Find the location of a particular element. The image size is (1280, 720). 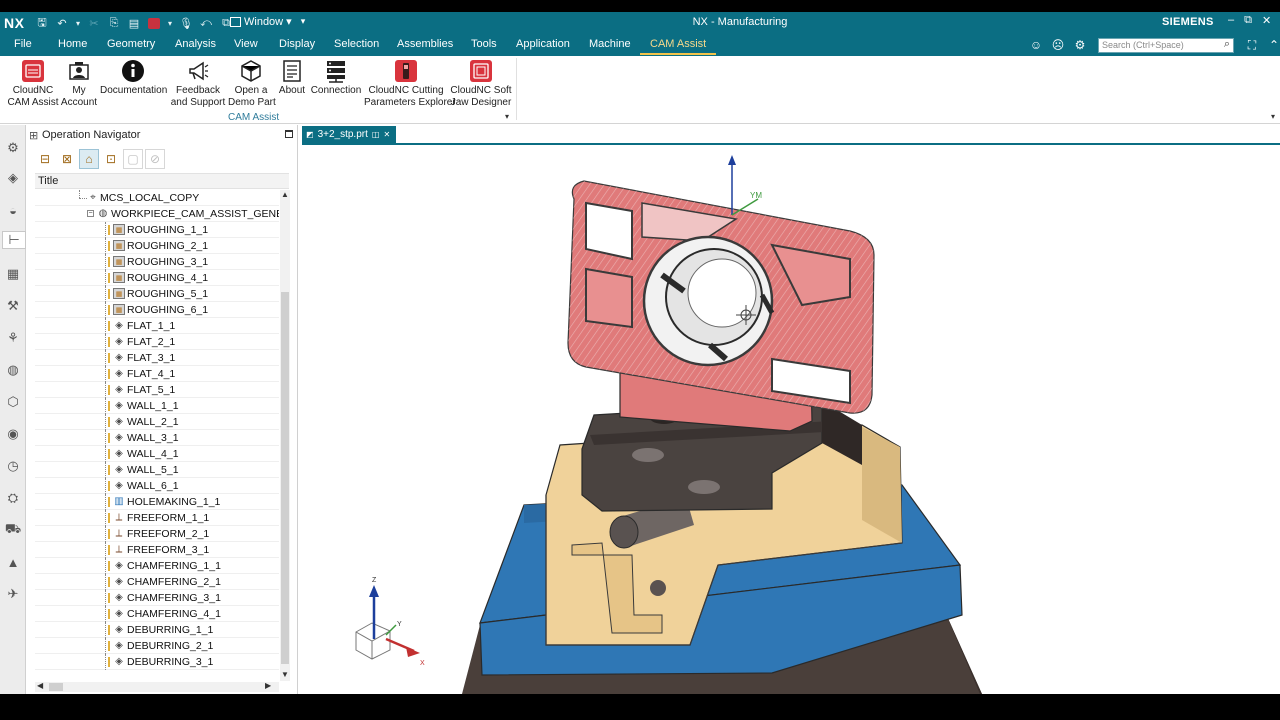

tab-application: Application is located at coordinates (543, 44).